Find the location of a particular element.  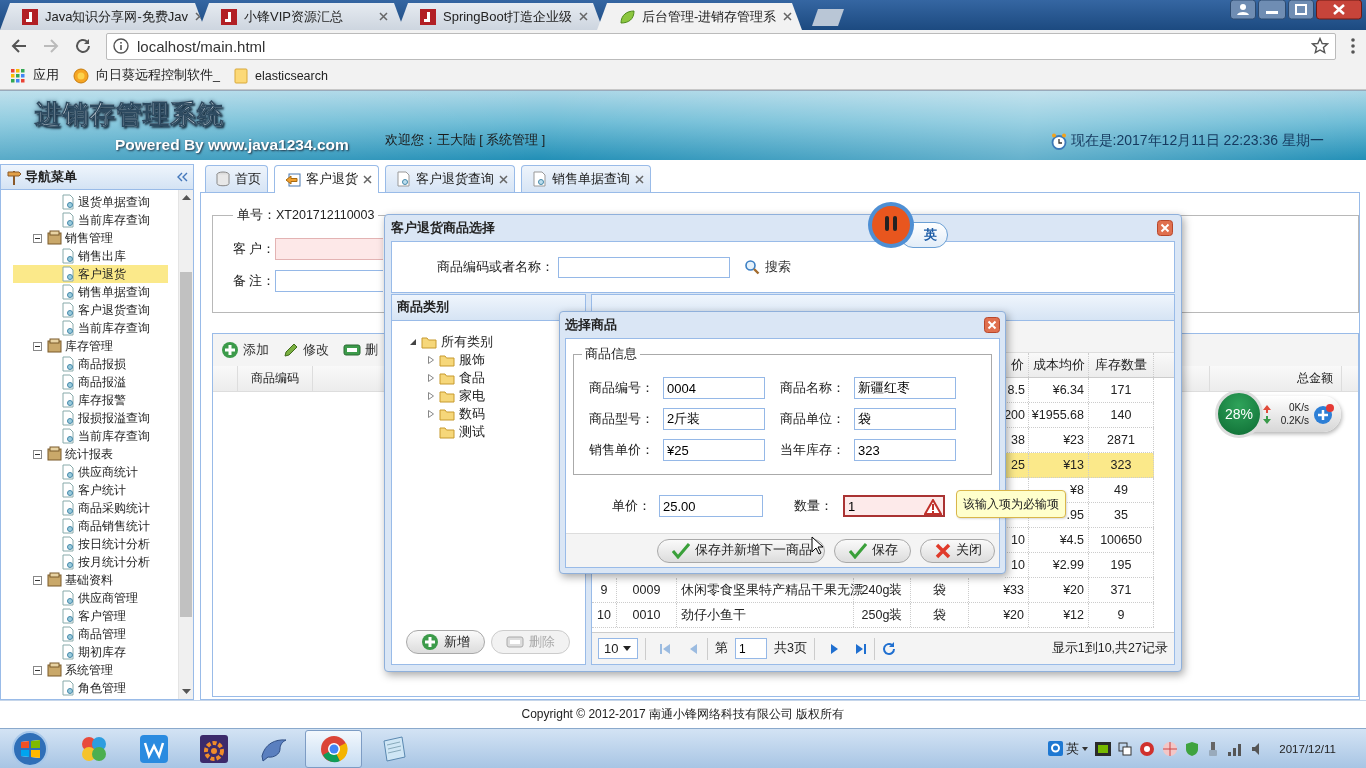

menu-item: 角色管理 is located at coordinates (90, 688).